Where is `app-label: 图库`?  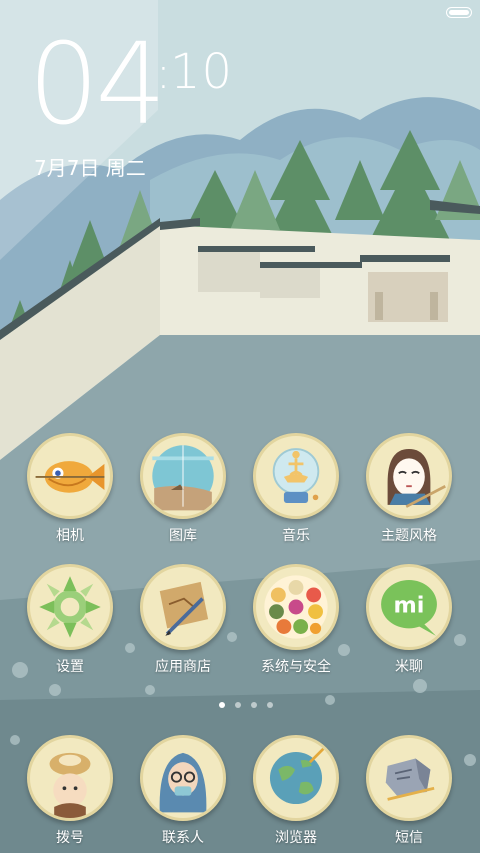 app-label: 图库 is located at coordinates (183, 536).